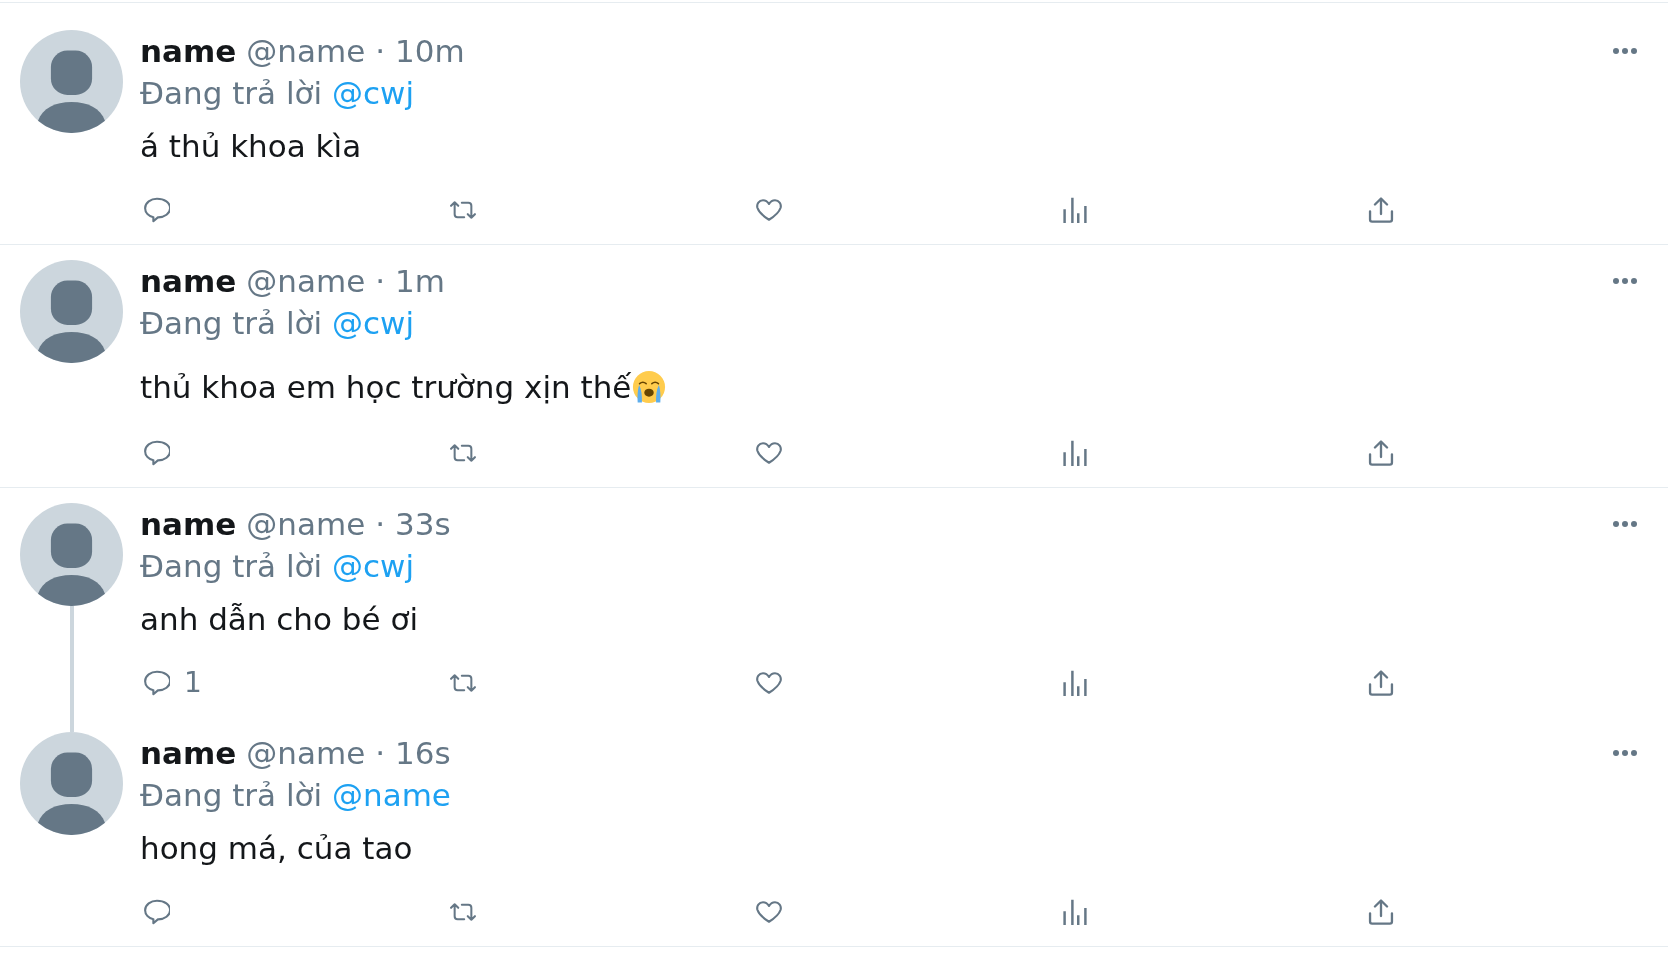 This screenshot has height=955, width=1668. What do you see at coordinates (420, 281) in the screenshot?
I see `timestamp: 1m` at bounding box center [420, 281].